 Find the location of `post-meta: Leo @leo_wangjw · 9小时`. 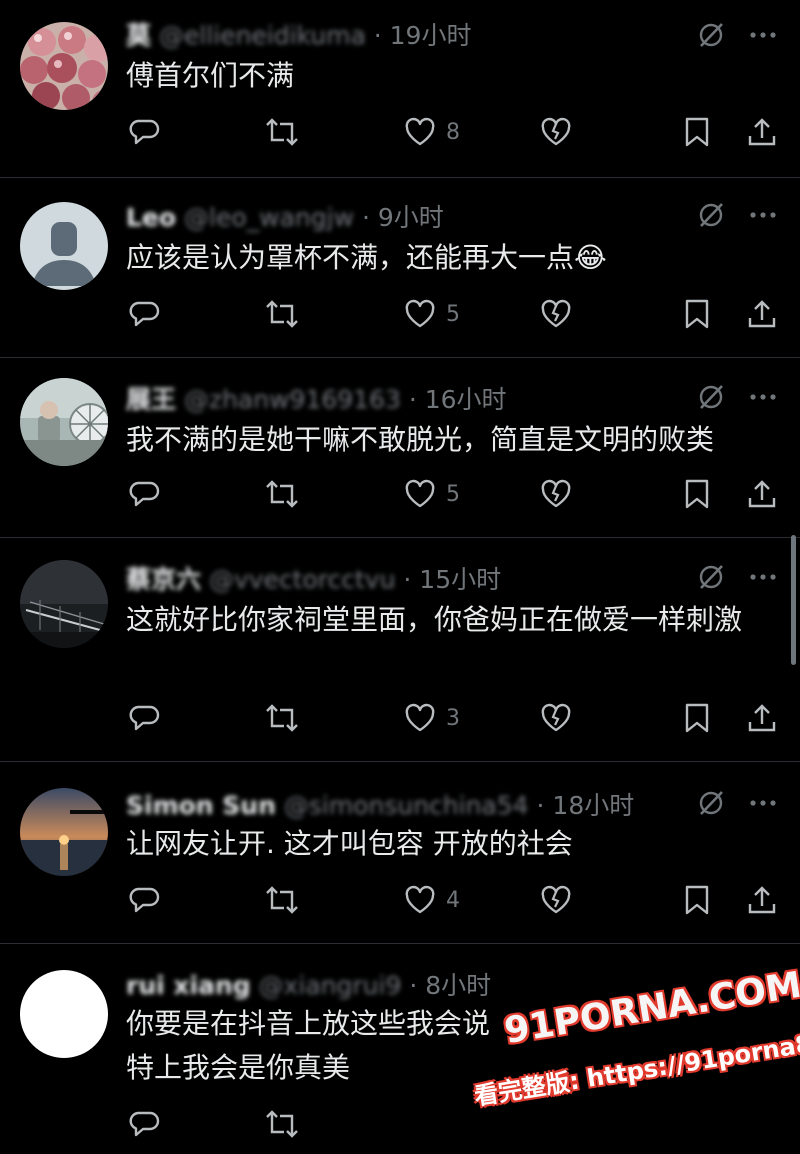

post-meta: Leo @leo_wangjw · 9小时 is located at coordinates (285, 216).